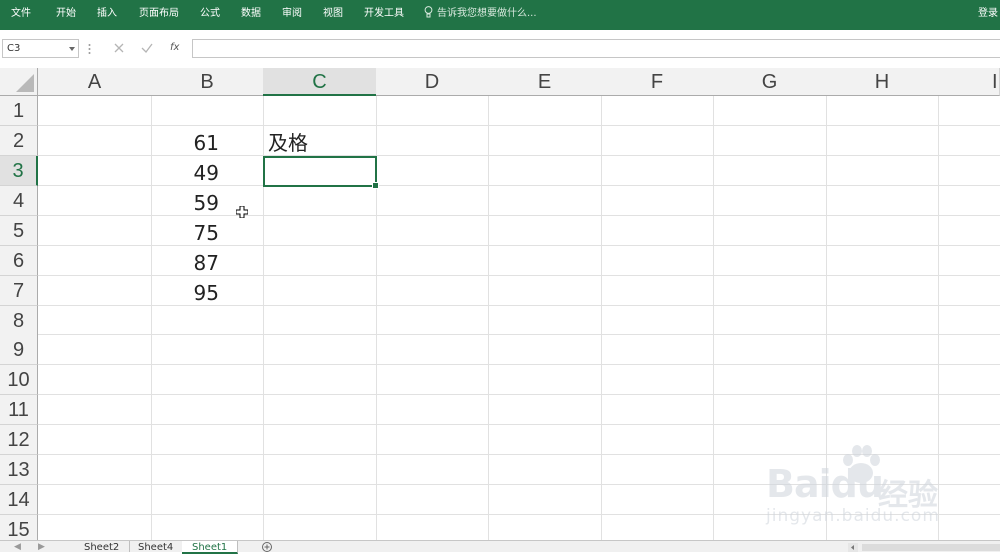  What do you see at coordinates (107, 15) in the screenshot?
I see `tab-insert: 插入` at bounding box center [107, 15].